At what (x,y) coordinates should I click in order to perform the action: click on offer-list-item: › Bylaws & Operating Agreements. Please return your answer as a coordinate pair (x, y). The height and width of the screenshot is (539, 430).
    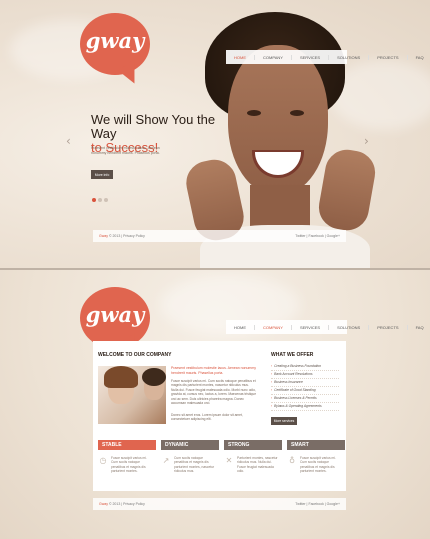
    Looking at the image, I should click on (305, 407).